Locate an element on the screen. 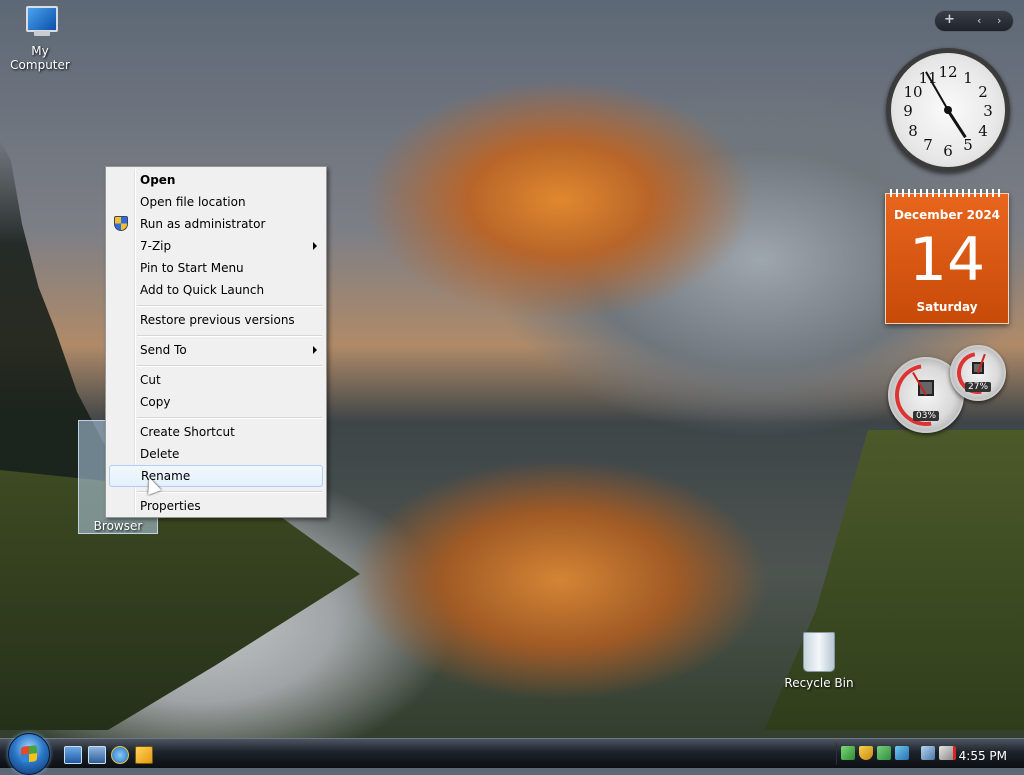 This screenshot has width=1024, height=775. clock-number: 6 is located at coordinates (948, 151).